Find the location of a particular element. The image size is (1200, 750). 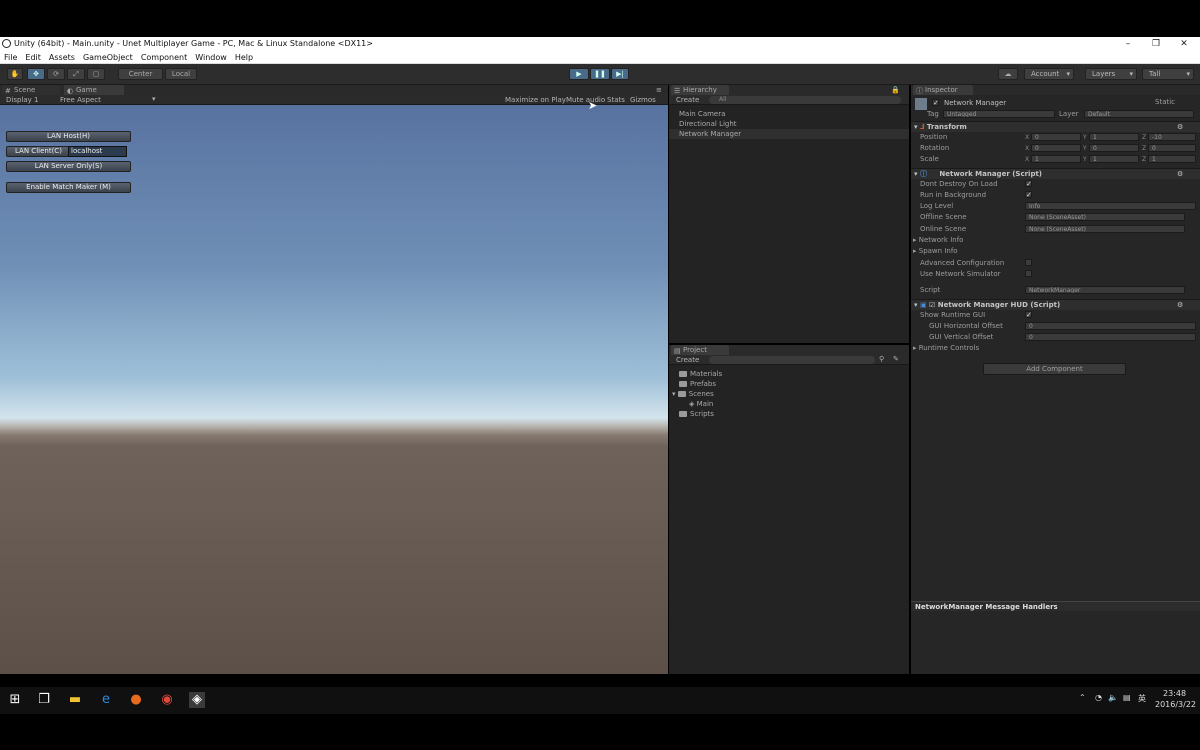

folder-materials: Materials is located at coordinates (700, 374).